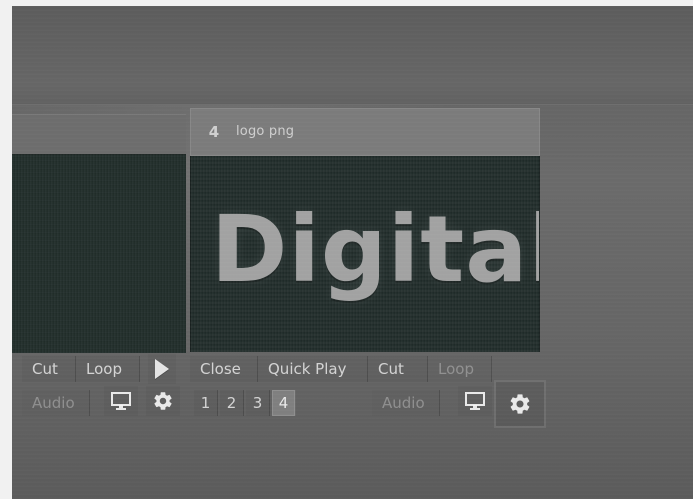 This screenshot has height=499, width=693. What do you see at coordinates (206, 403) in the screenshot?
I see `page-1-button: 1` at bounding box center [206, 403].